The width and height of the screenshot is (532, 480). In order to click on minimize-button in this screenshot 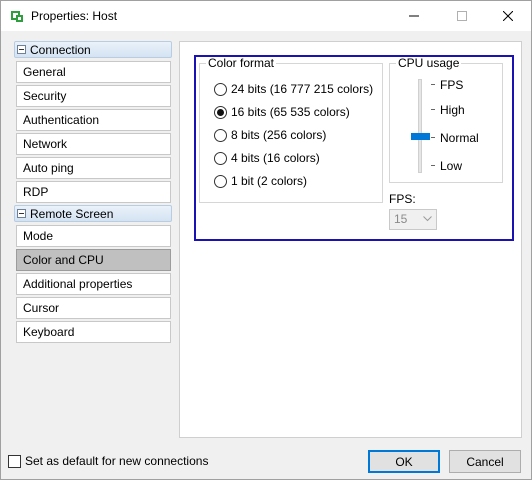, I will do `click(414, 16)`.